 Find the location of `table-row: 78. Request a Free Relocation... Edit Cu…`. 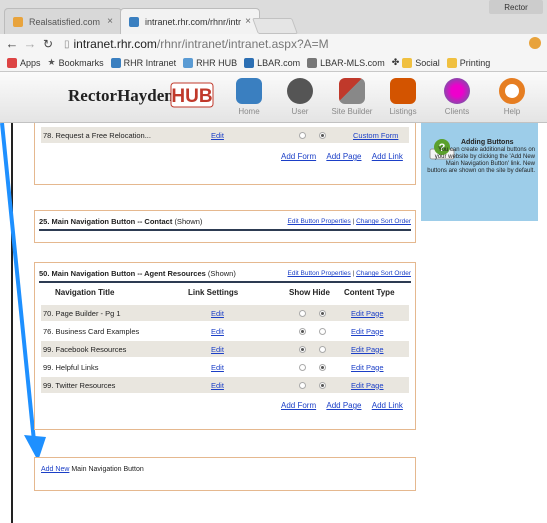

table-row: 78. Request a Free Relocation... Edit Cu… is located at coordinates (225, 135).